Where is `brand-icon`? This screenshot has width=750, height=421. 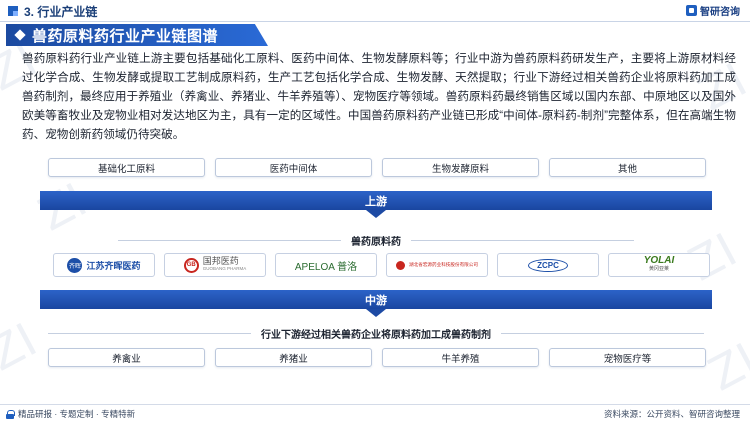
brand-icon is located at coordinates (691, 10).